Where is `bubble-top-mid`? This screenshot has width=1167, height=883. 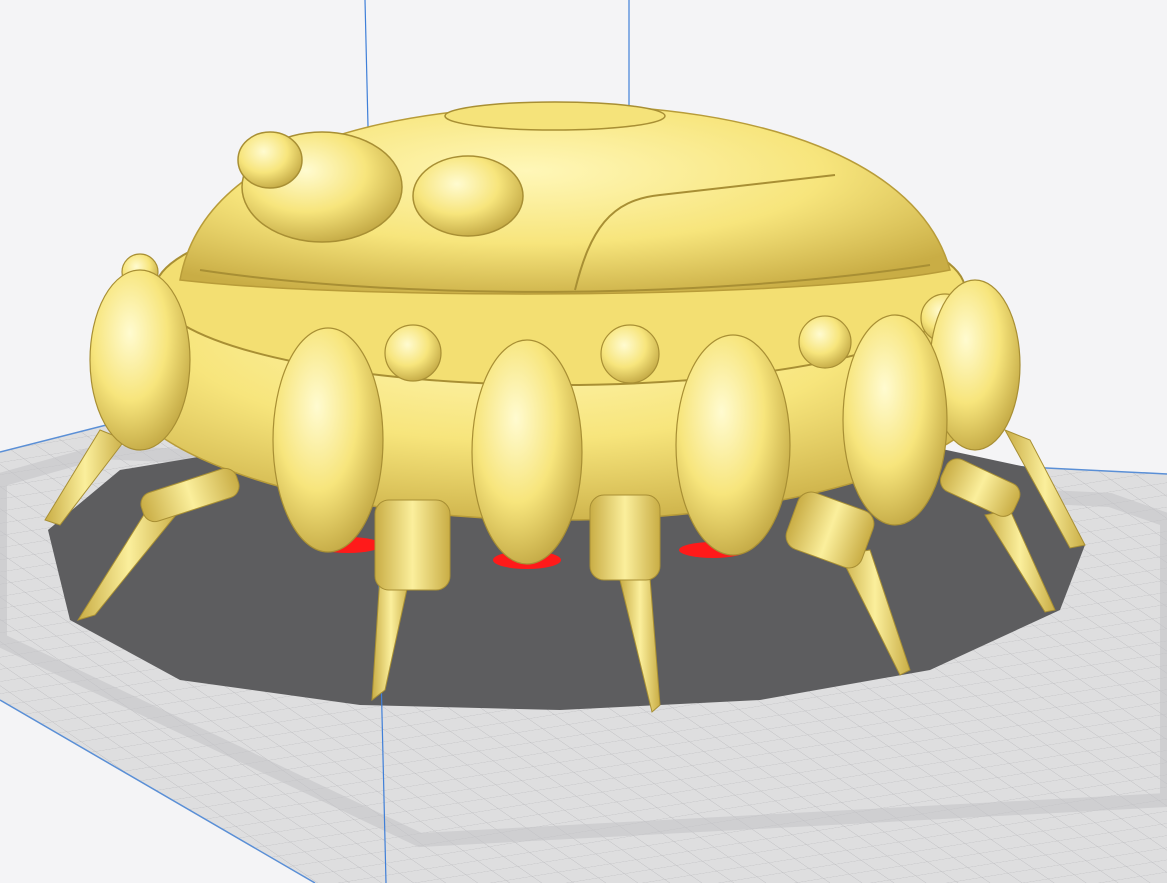 bubble-top-mid is located at coordinates (468, 196).